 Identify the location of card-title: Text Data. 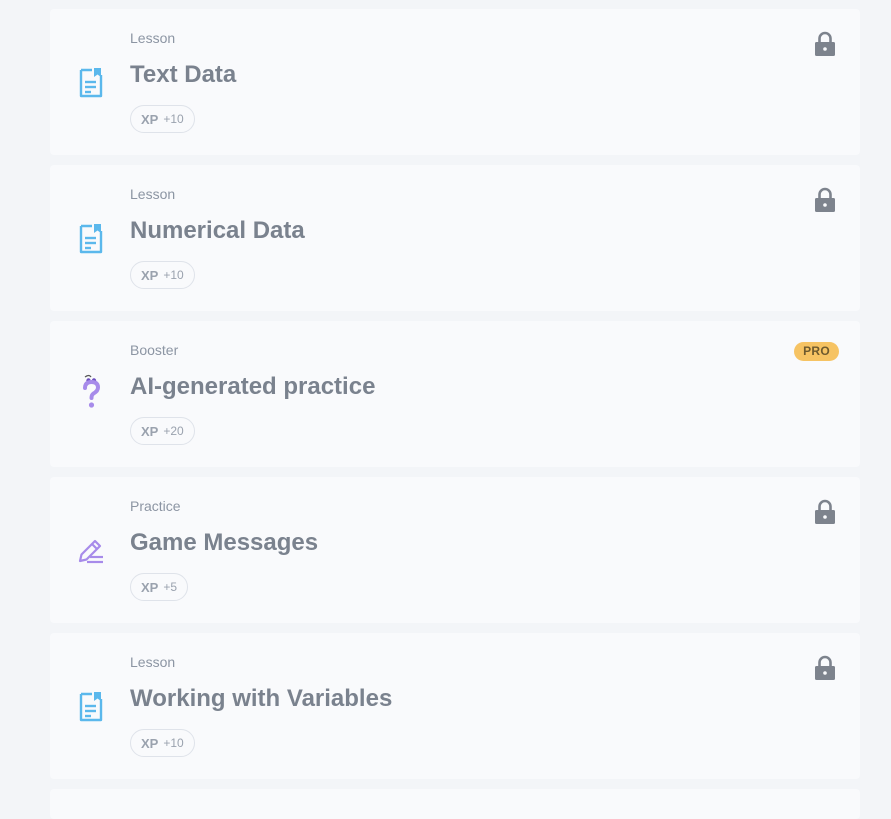
(183, 74).